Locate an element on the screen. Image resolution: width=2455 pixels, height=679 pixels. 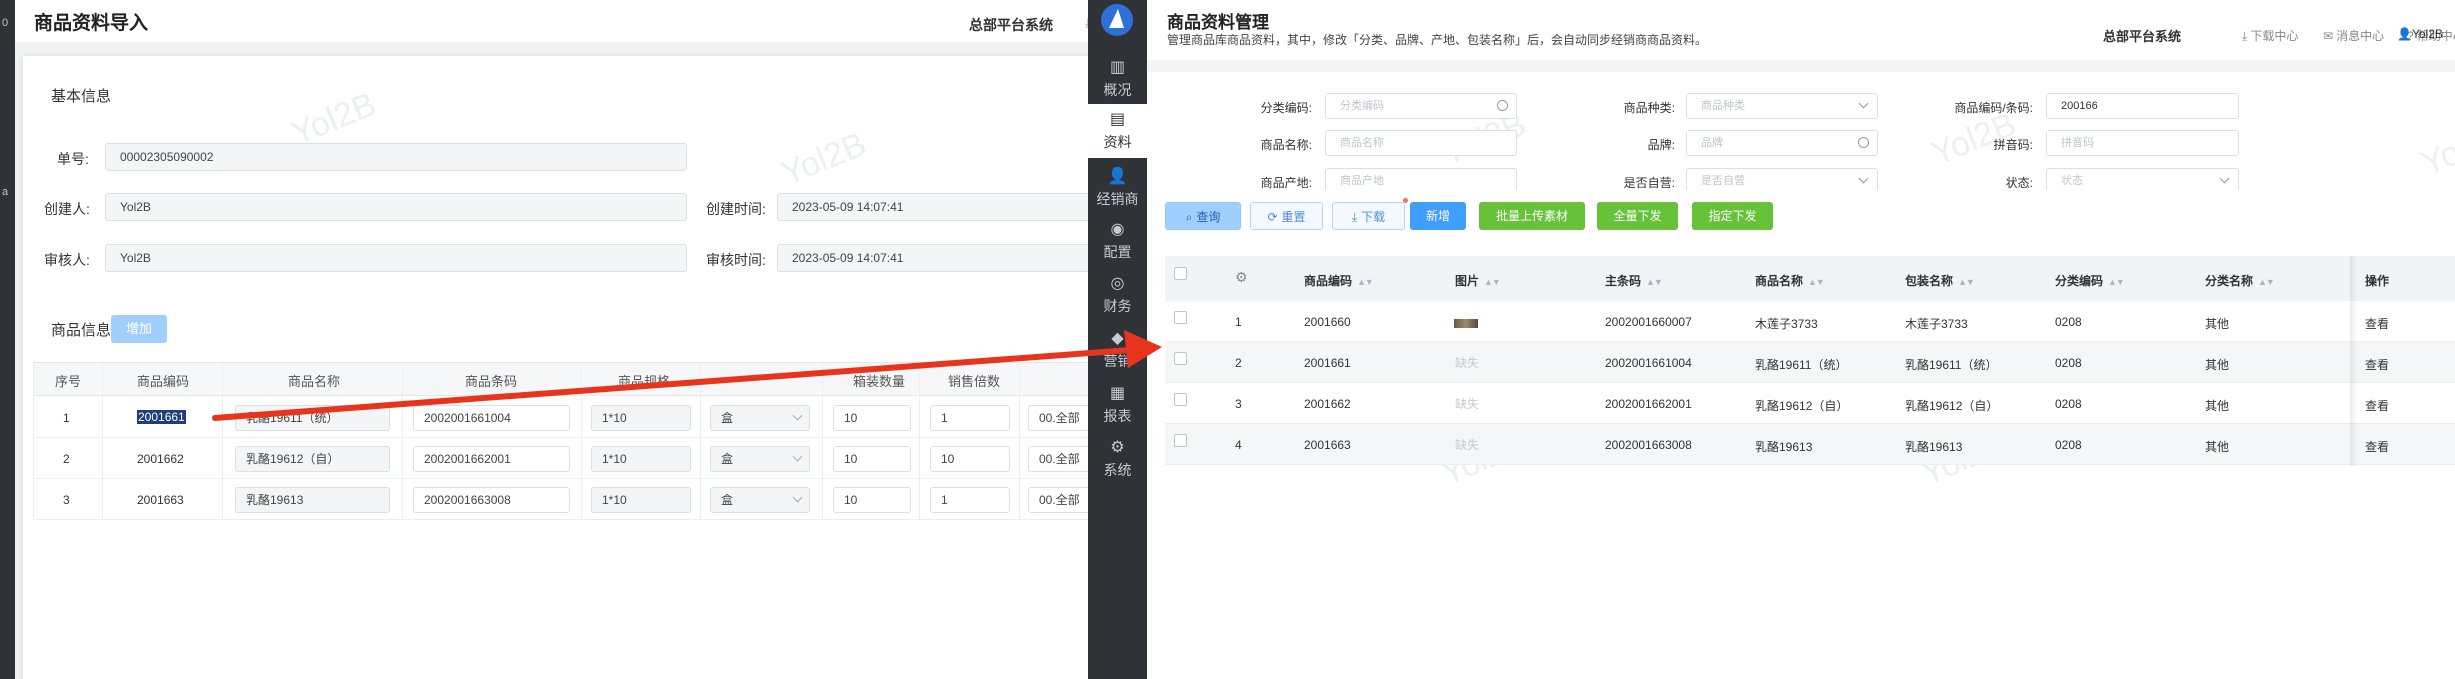
name-input: 乳酪19612（自） is located at coordinates (312, 459).